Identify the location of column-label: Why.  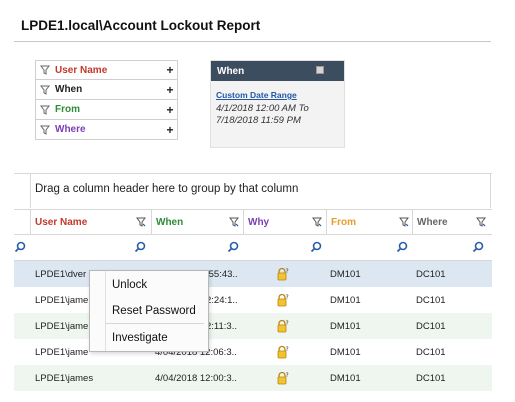
(259, 222).